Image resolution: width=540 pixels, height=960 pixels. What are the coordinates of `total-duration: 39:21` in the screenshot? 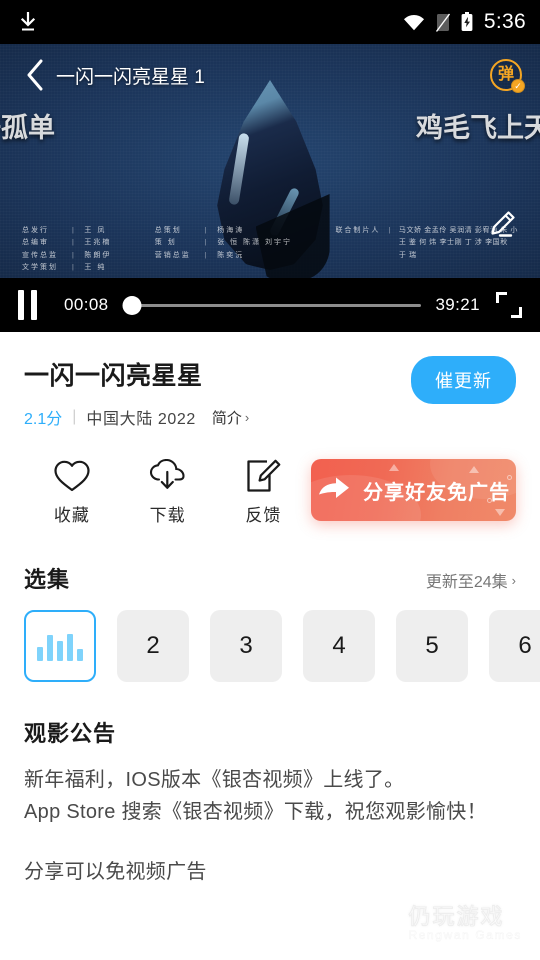 It's located at (457, 304).